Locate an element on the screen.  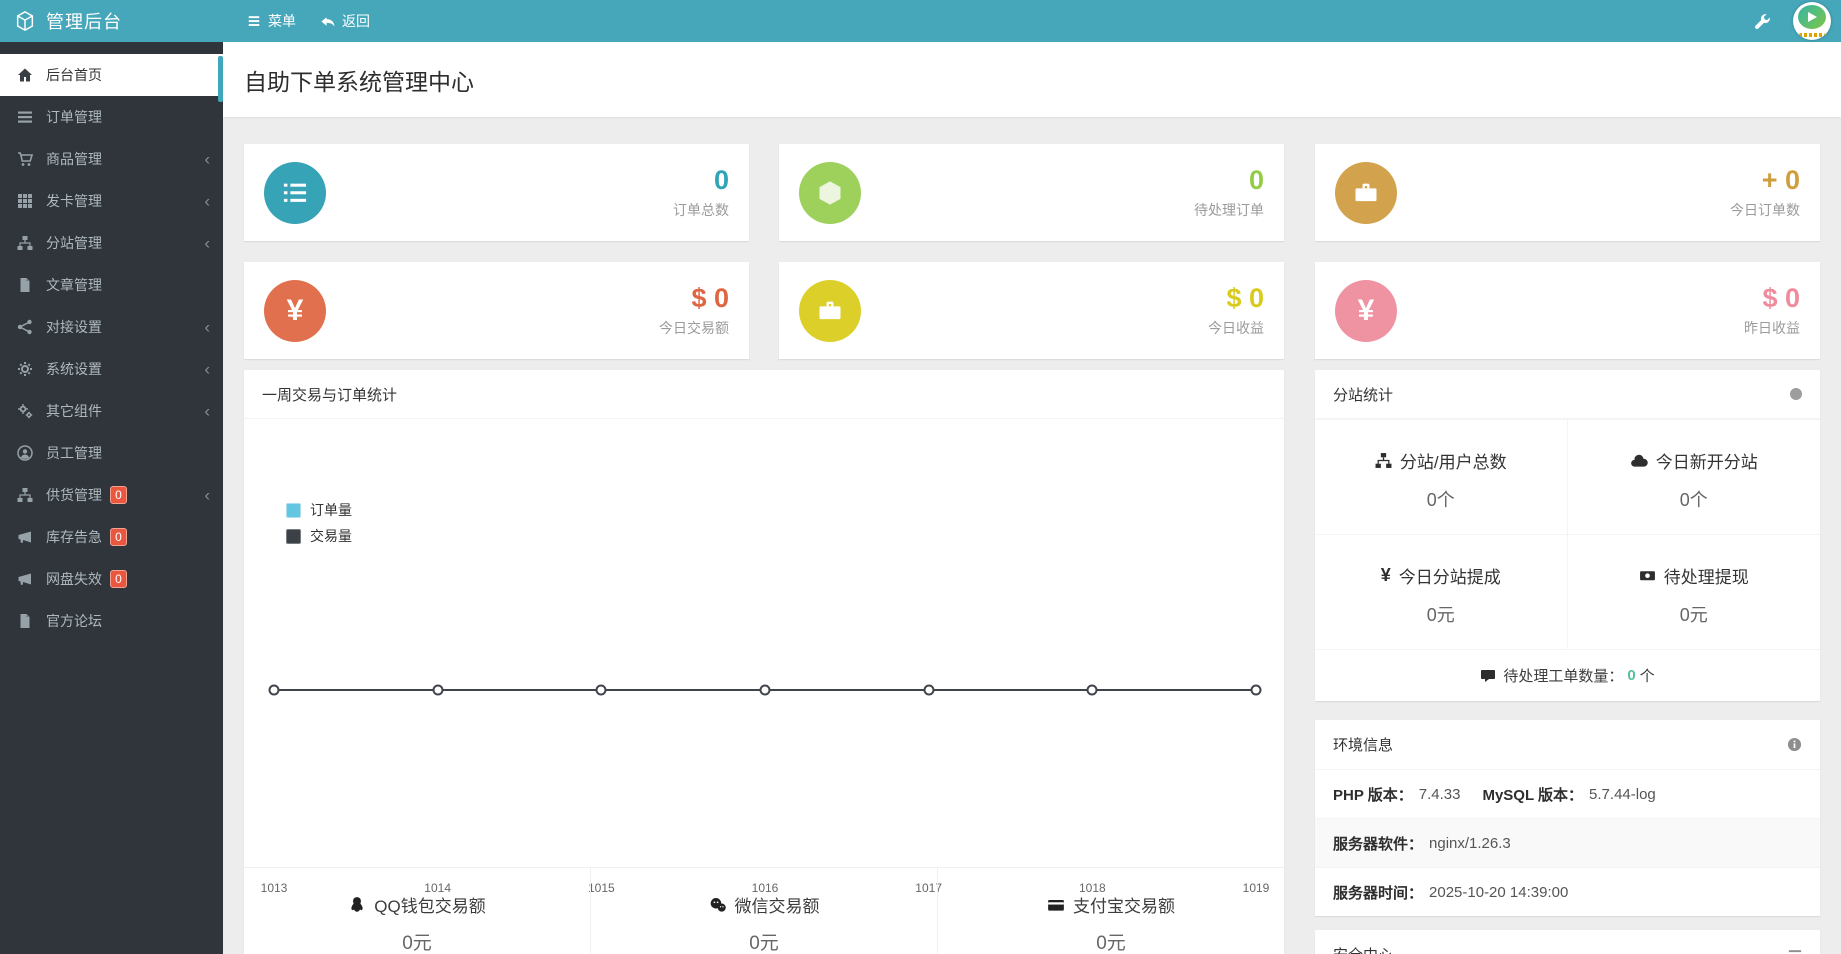
data-point-marker is located at coordinates (438, 690).